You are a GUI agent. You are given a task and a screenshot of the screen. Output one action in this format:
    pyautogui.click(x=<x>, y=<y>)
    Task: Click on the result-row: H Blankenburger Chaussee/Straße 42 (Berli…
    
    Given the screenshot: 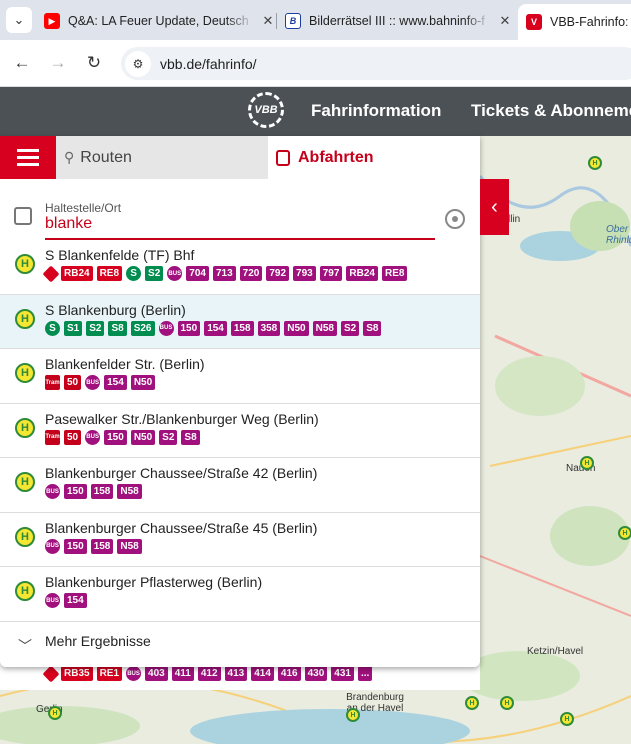 What is the action you would take?
    pyautogui.click(x=240, y=485)
    